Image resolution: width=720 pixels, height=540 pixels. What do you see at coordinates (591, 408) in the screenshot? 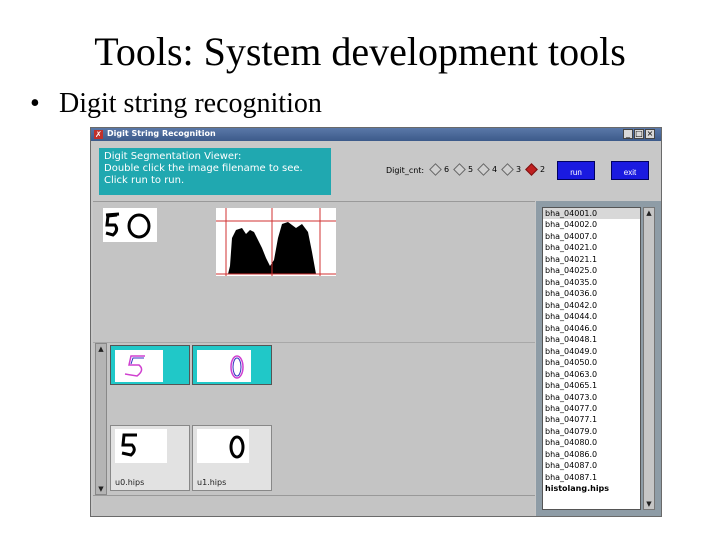
I see `file-list-item: bha_04077.0` at bounding box center [591, 408].